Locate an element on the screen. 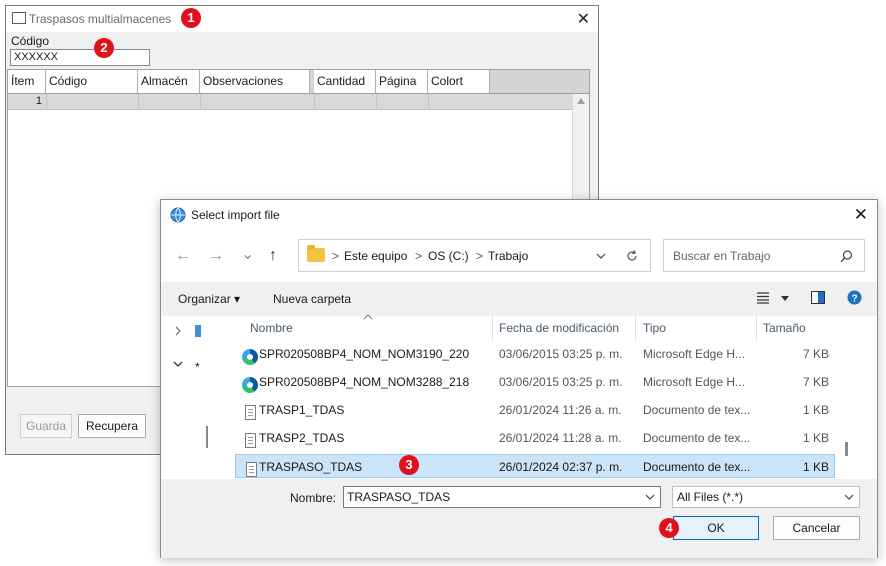 The image size is (886, 566). file-name: SPR020508BP4_NOM_NOM3288_218 is located at coordinates (364, 382).